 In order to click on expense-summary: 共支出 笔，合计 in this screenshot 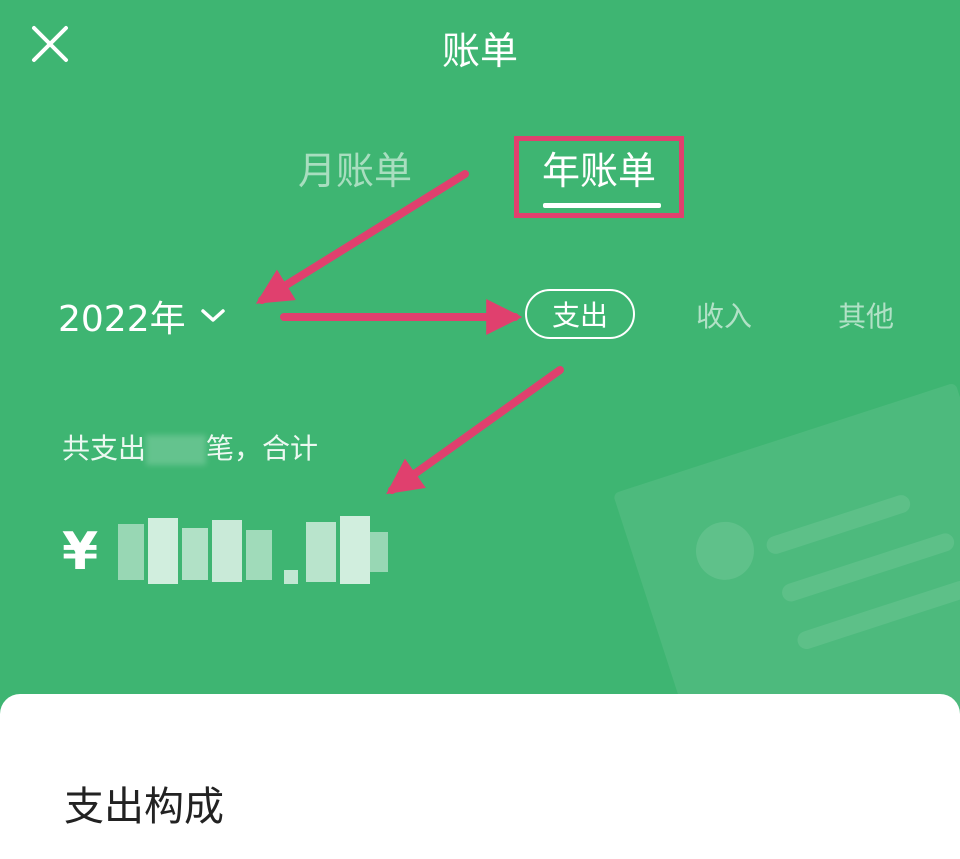, I will do `click(190, 447)`.